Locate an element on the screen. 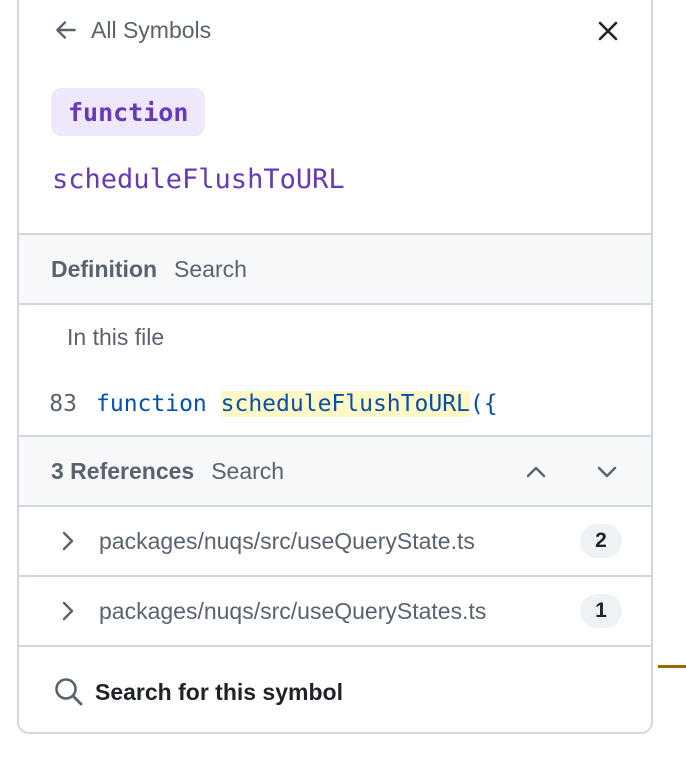  all-symbols-back-link: All Symbols is located at coordinates (132, 30).